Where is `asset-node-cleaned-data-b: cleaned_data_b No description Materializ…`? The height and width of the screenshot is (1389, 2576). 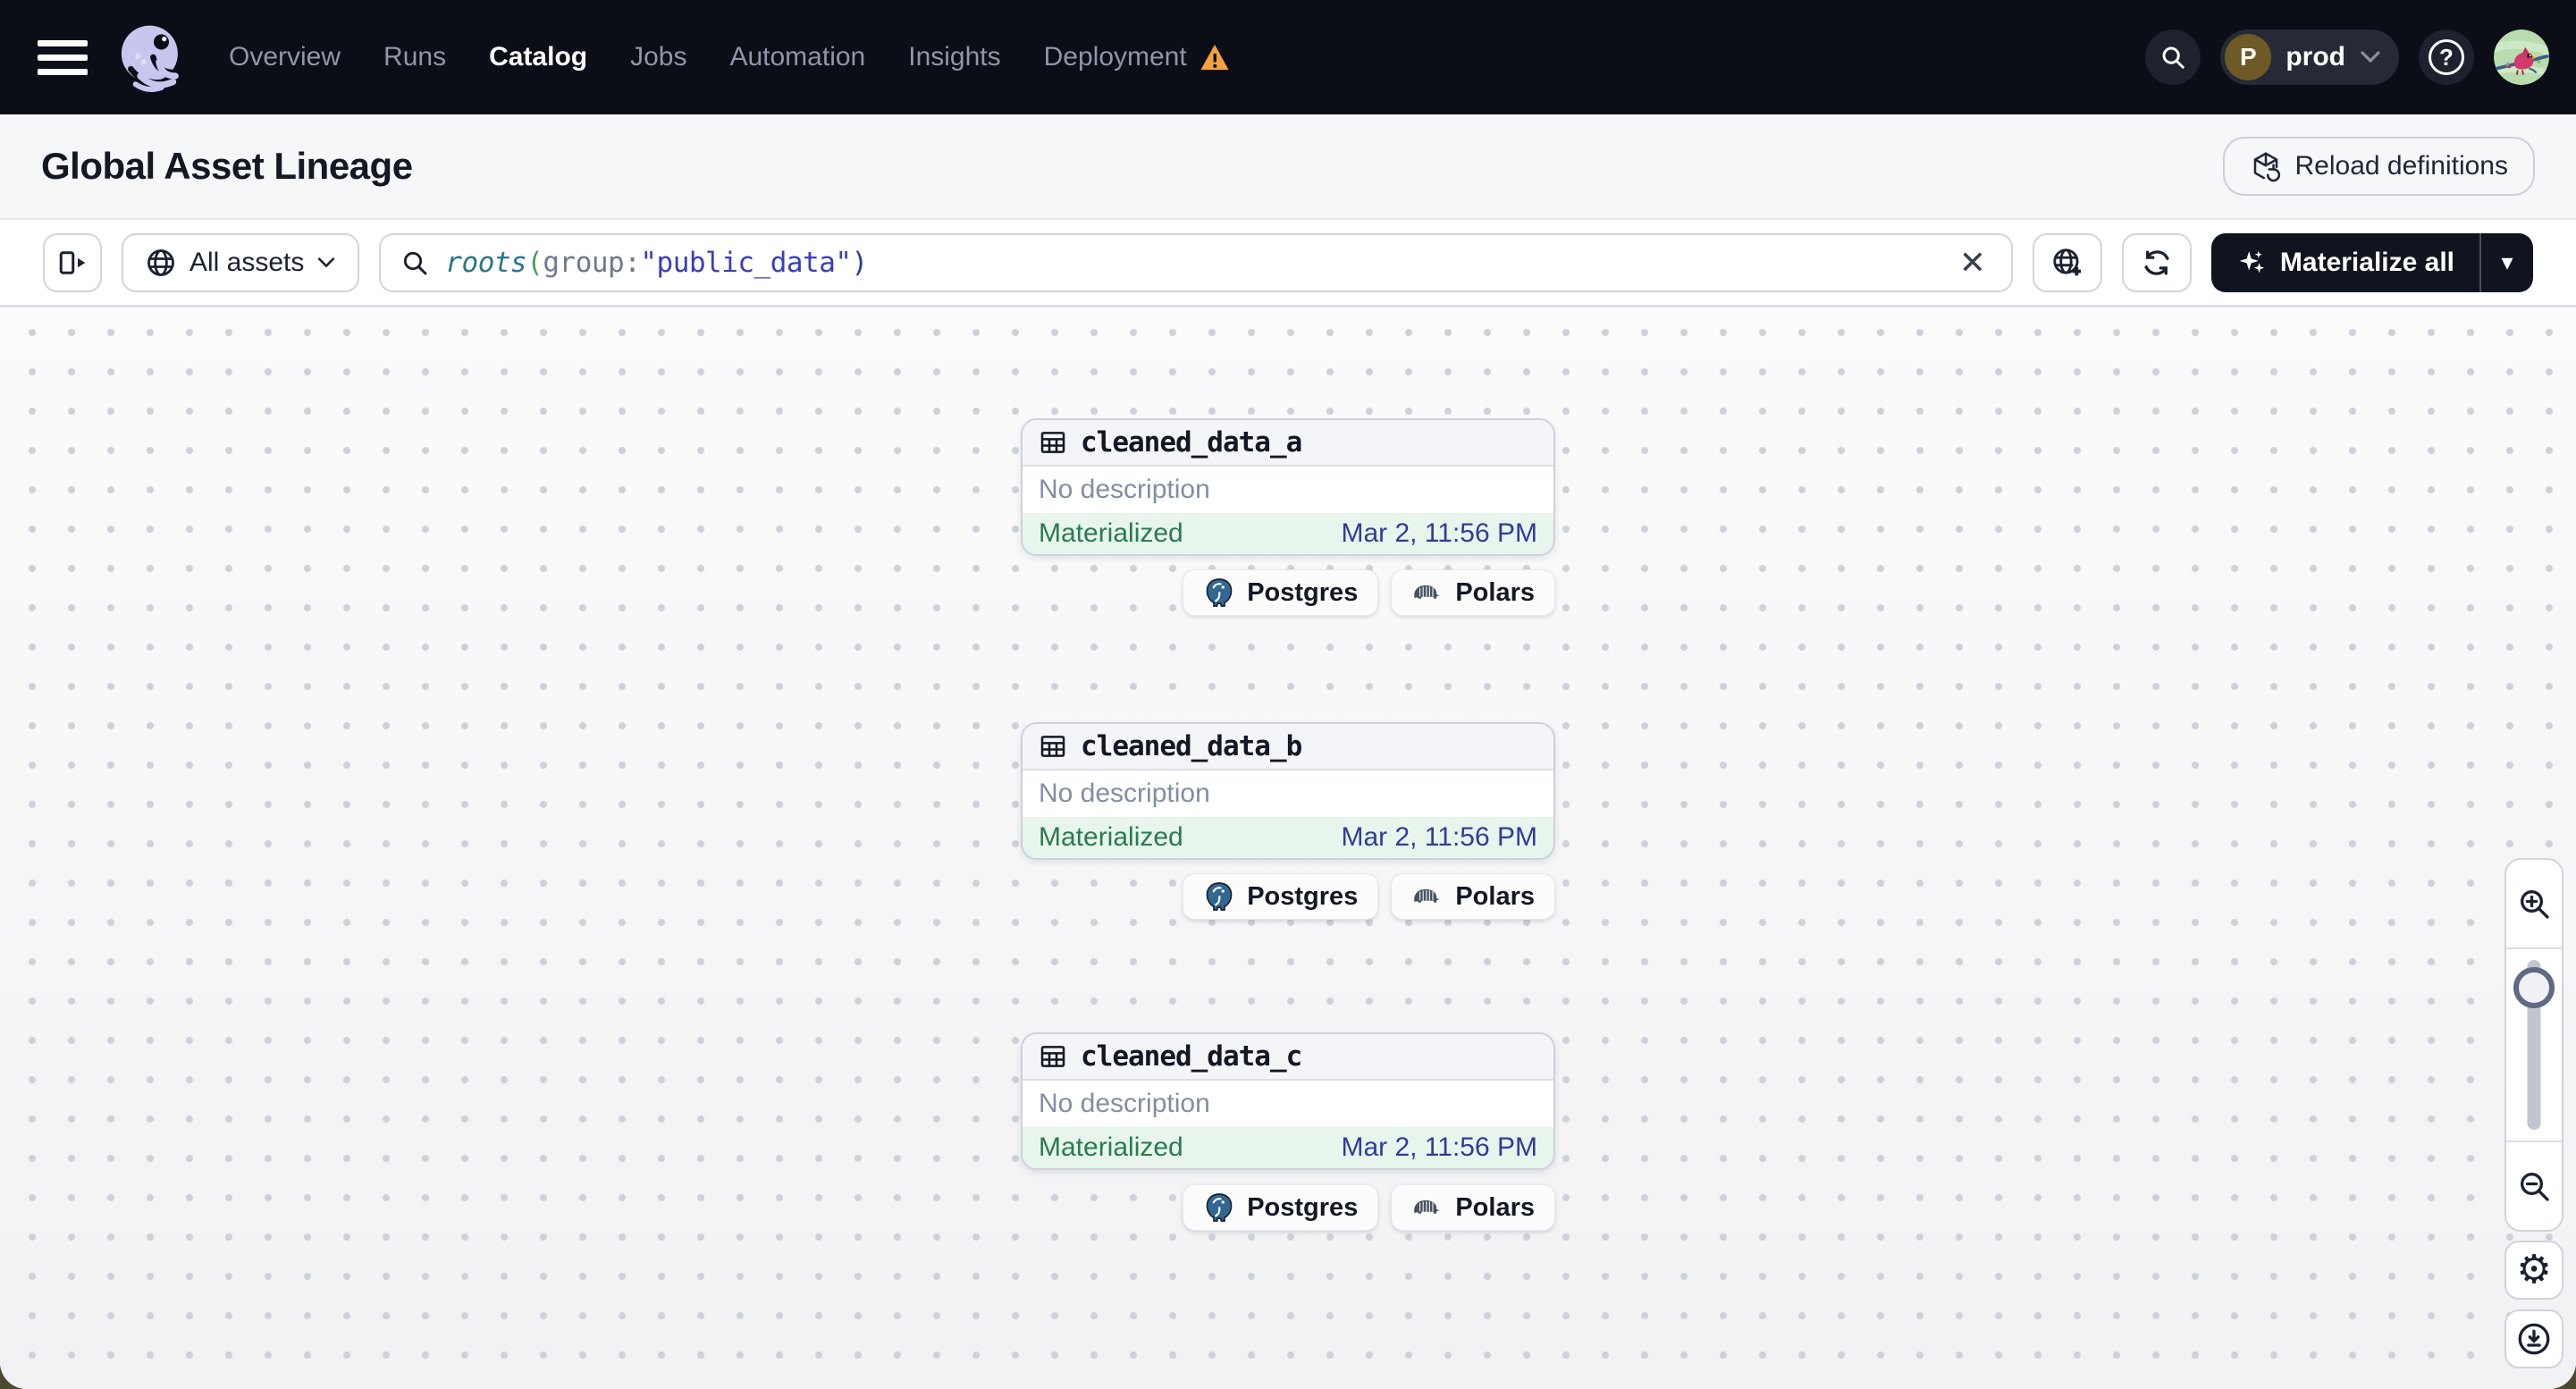 asset-node-cleaned-data-b: cleaned_data_b No description Materializ… is located at coordinates (1288, 791).